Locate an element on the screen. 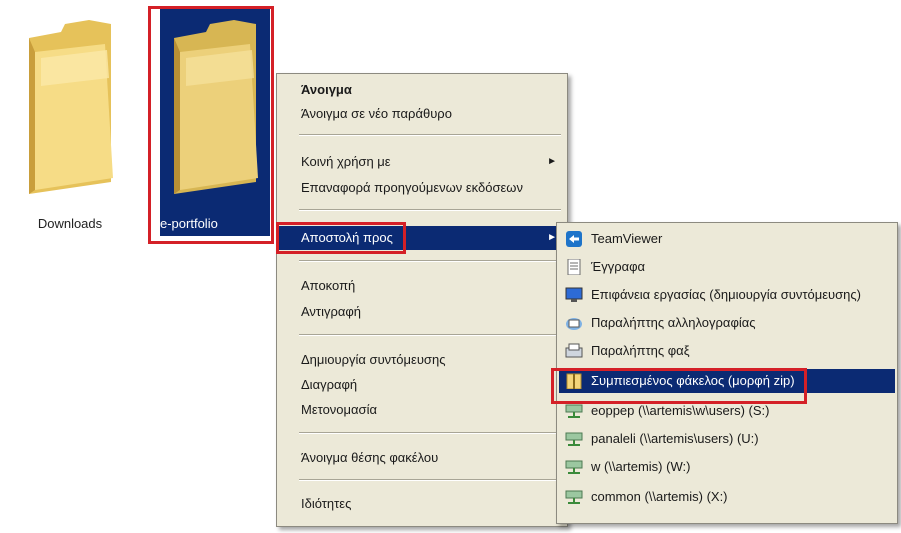 The width and height of the screenshot is (901, 533). send-to-item-documents: Έγγραφα is located at coordinates (727, 267).